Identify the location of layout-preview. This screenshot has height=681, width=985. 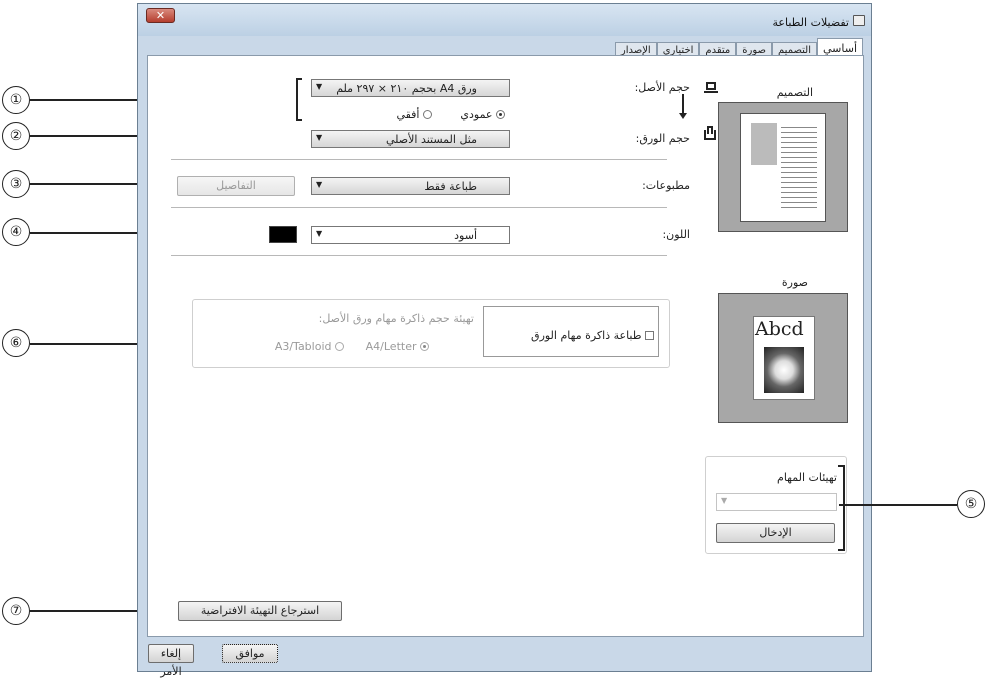
(783, 167).